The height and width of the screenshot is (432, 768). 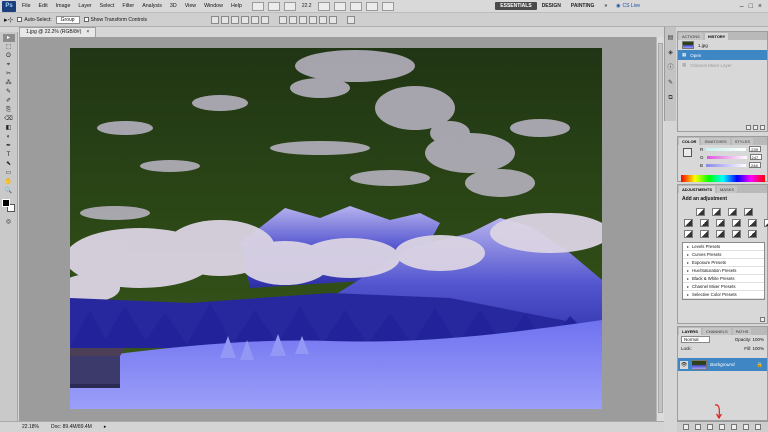 What do you see at coordinates (722, 65) in the screenshot?
I see `history-item: ▦ Channel Mixer Layer` at bounding box center [722, 65].